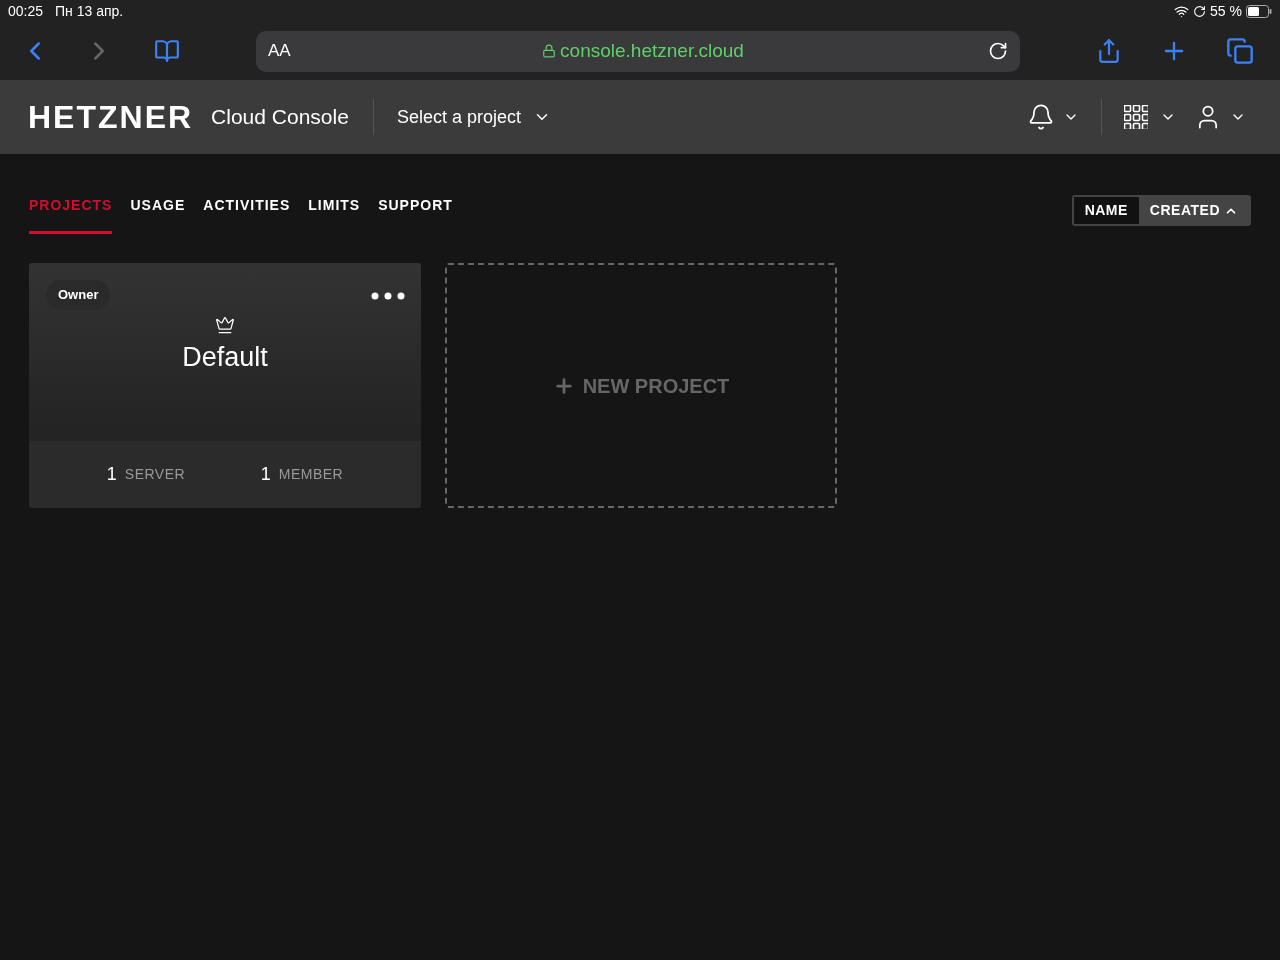 The width and height of the screenshot is (1280, 960). I want to click on sort-option: NAME, so click(1106, 210).